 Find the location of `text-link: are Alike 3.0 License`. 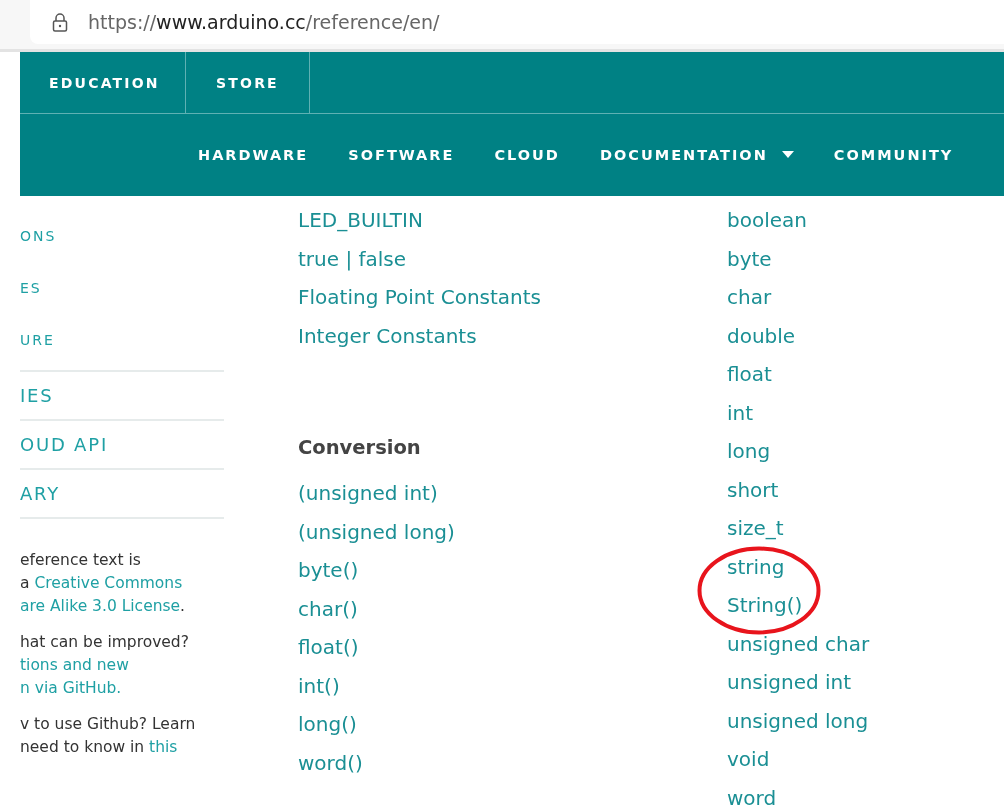

text-link: are Alike 3.0 License is located at coordinates (100, 606).